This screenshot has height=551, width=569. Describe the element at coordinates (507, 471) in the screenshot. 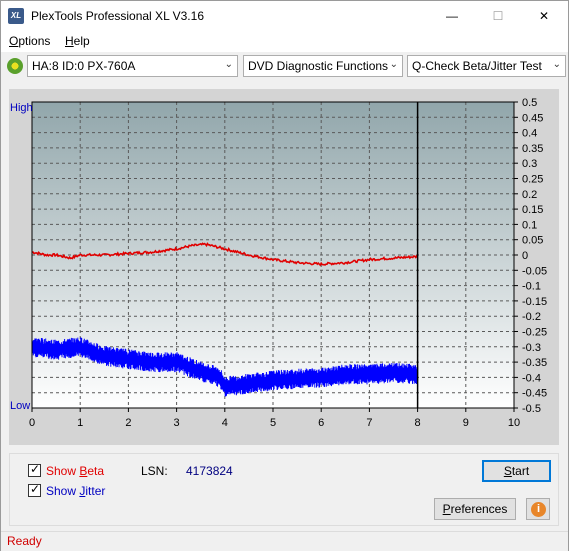

I see `start-accel: S` at that location.